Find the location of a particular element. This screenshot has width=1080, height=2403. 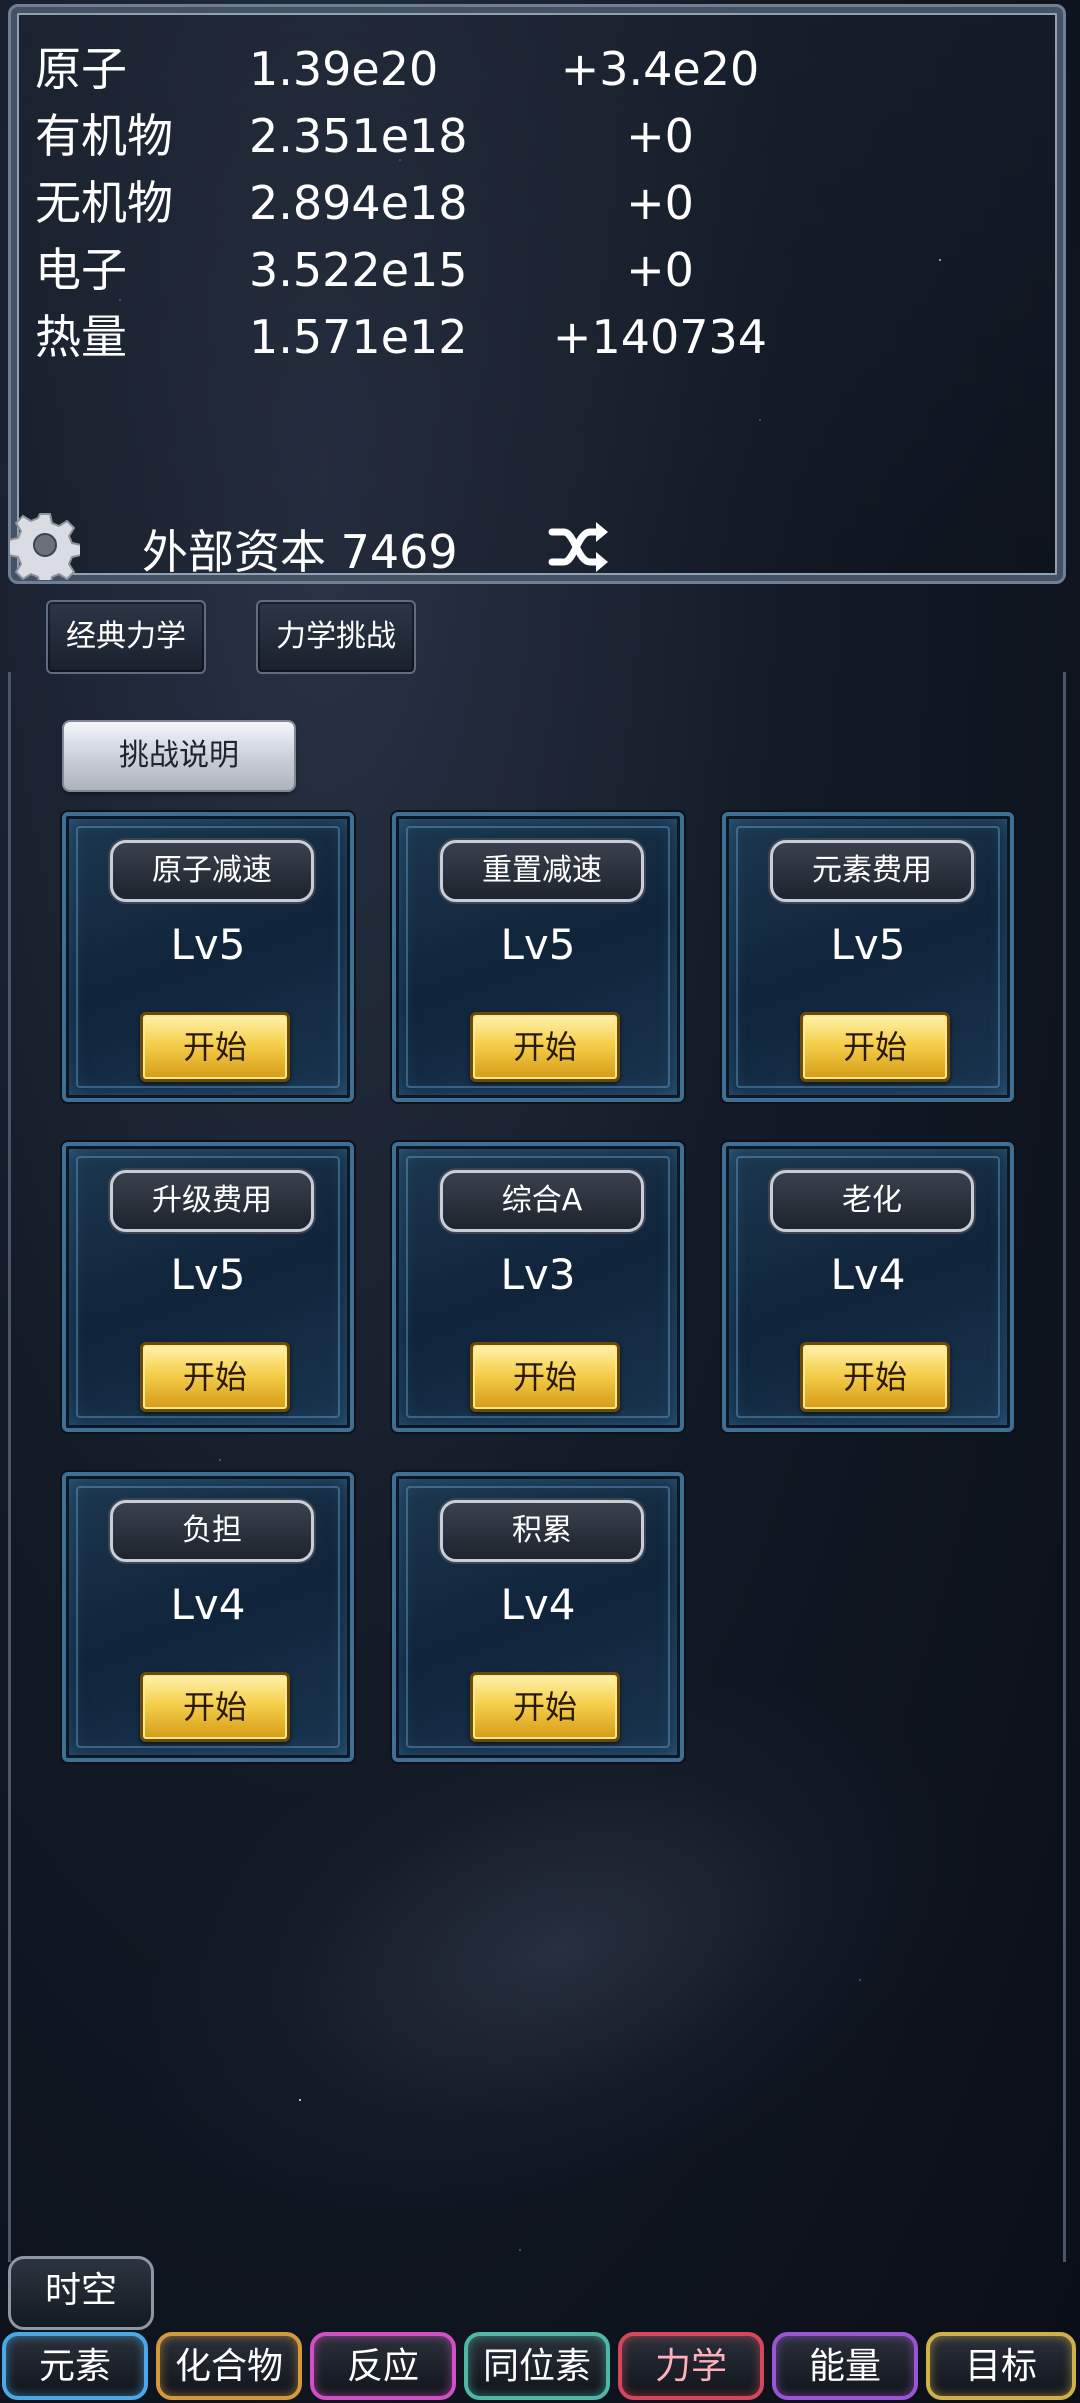

nav-tab-isotopes: 同位素 is located at coordinates (537, 2366).